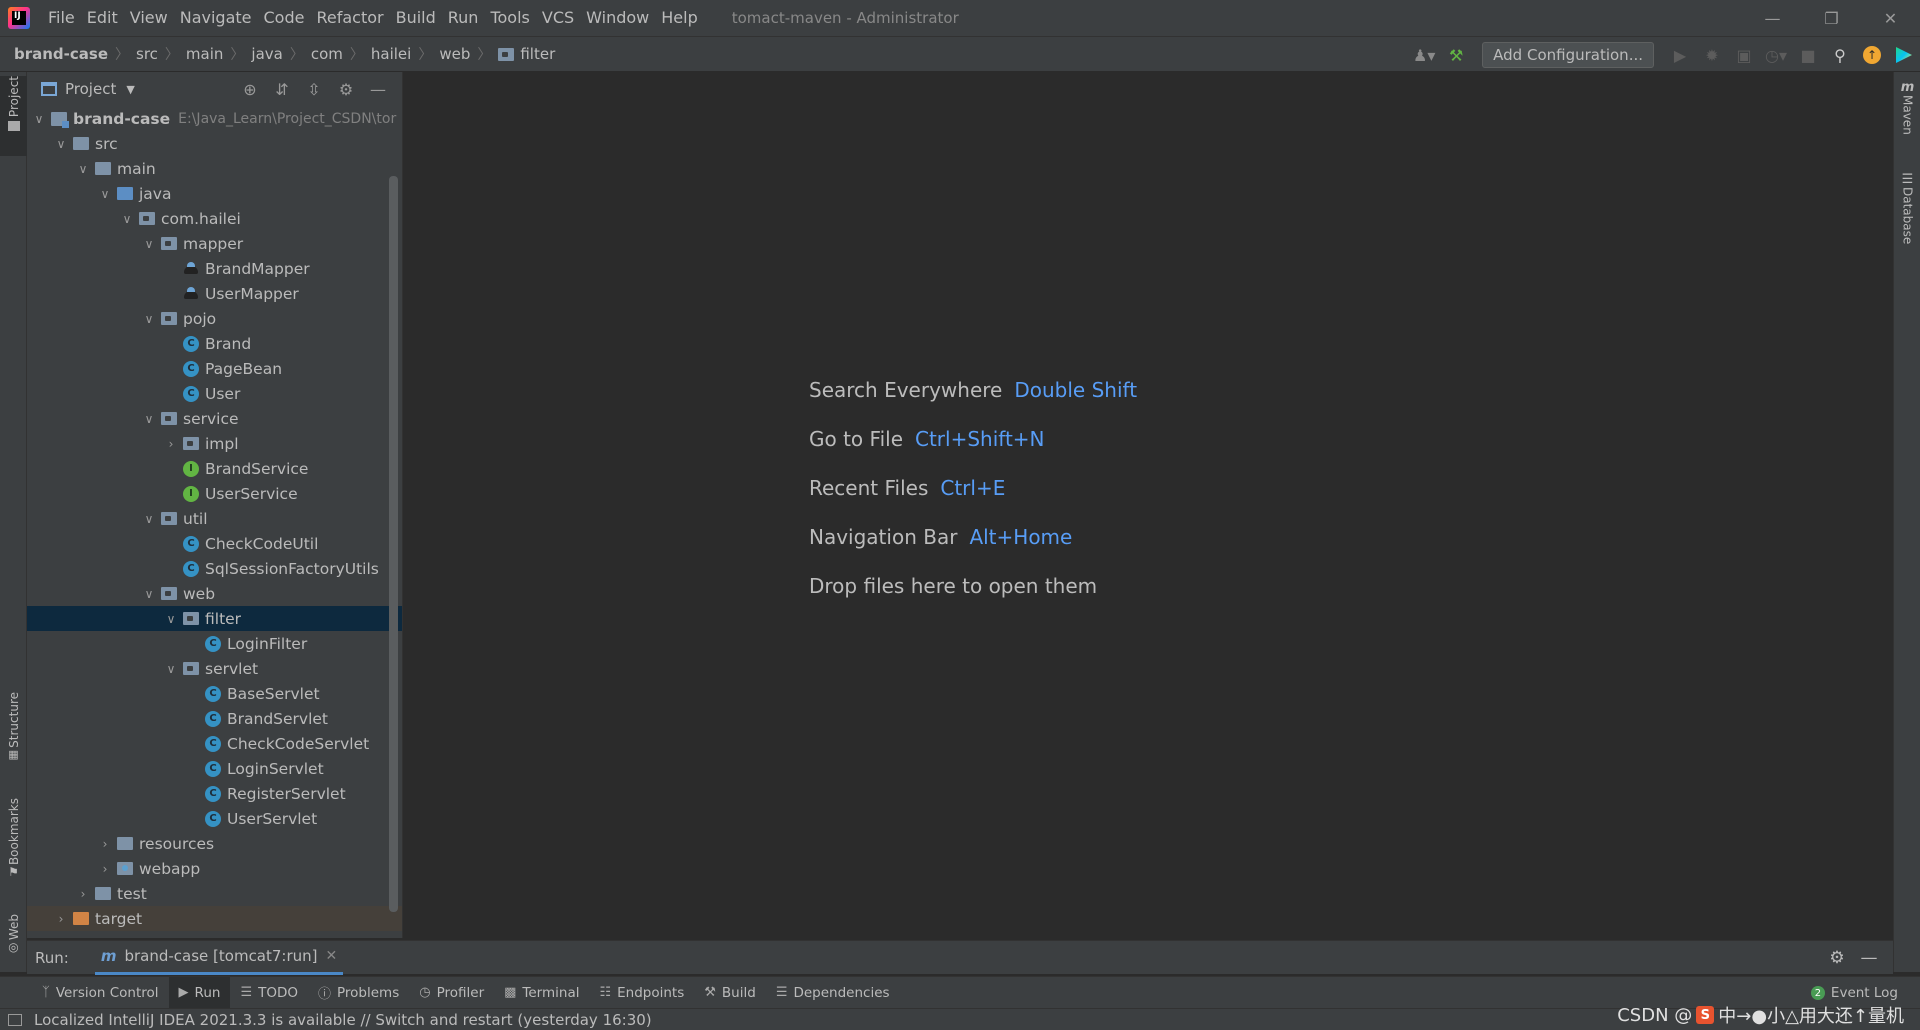  I want to click on menu-window: Window, so click(617, 18).